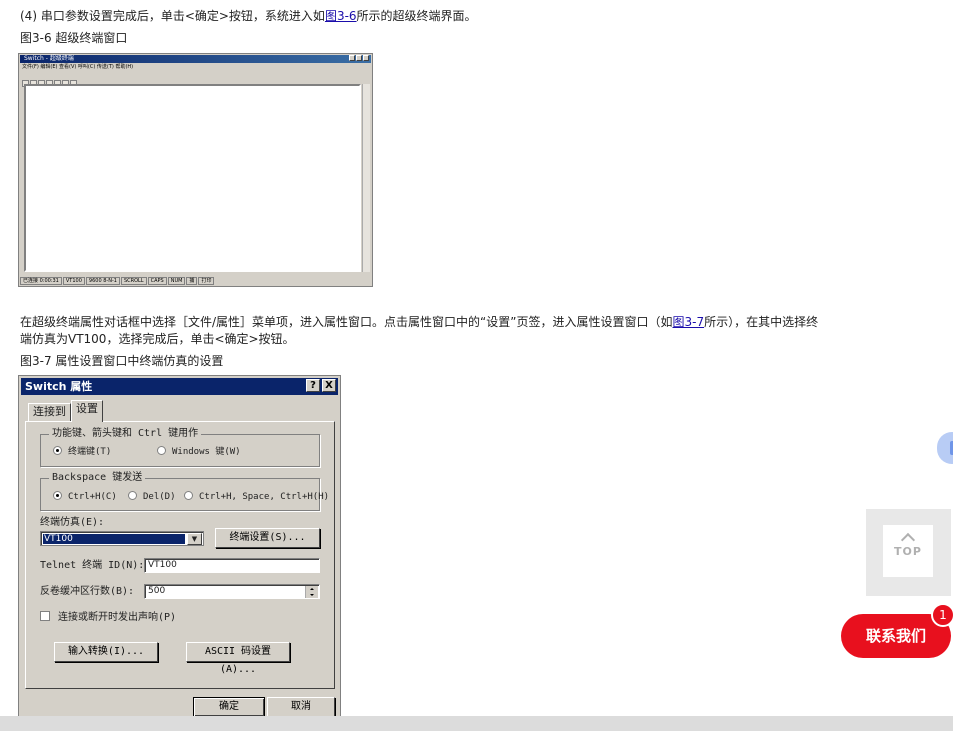 The width and height of the screenshot is (953, 731). Describe the element at coordinates (159, 497) in the screenshot. I see `option-label: Del(D)` at that location.